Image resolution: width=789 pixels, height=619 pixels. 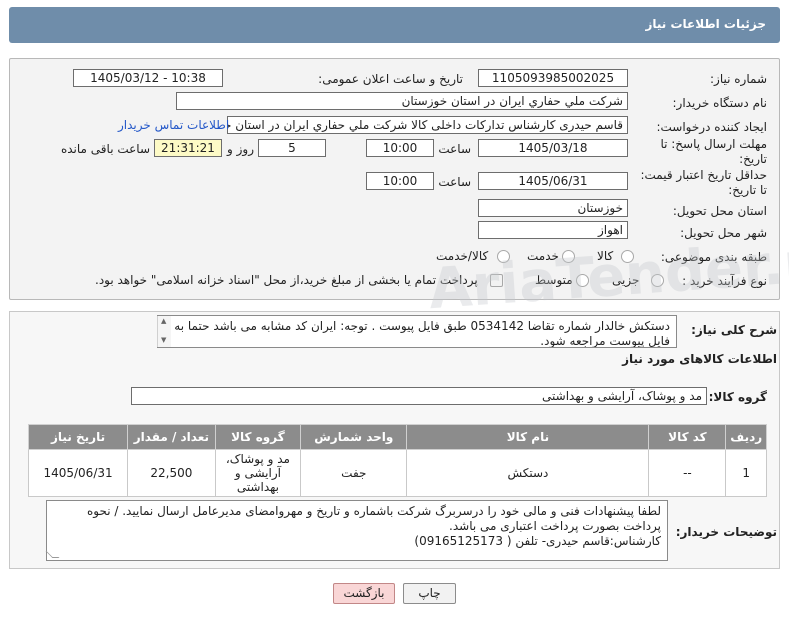 I want to click on deadline-label: مهلت ارسال پاسخ: تا, so click(x=713, y=144).